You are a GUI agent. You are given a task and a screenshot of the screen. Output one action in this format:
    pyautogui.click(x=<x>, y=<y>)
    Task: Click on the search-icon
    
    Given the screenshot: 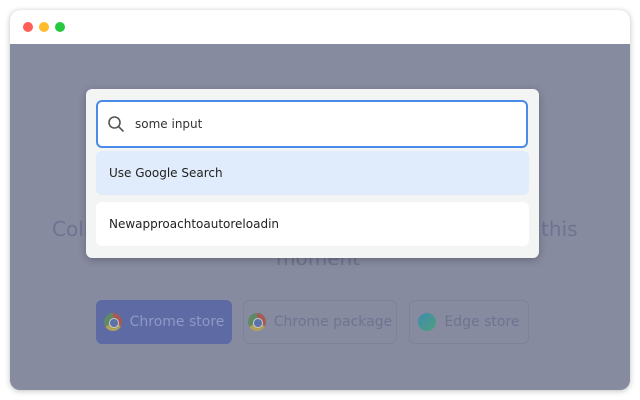 What is the action you would take?
    pyautogui.click(x=116, y=124)
    